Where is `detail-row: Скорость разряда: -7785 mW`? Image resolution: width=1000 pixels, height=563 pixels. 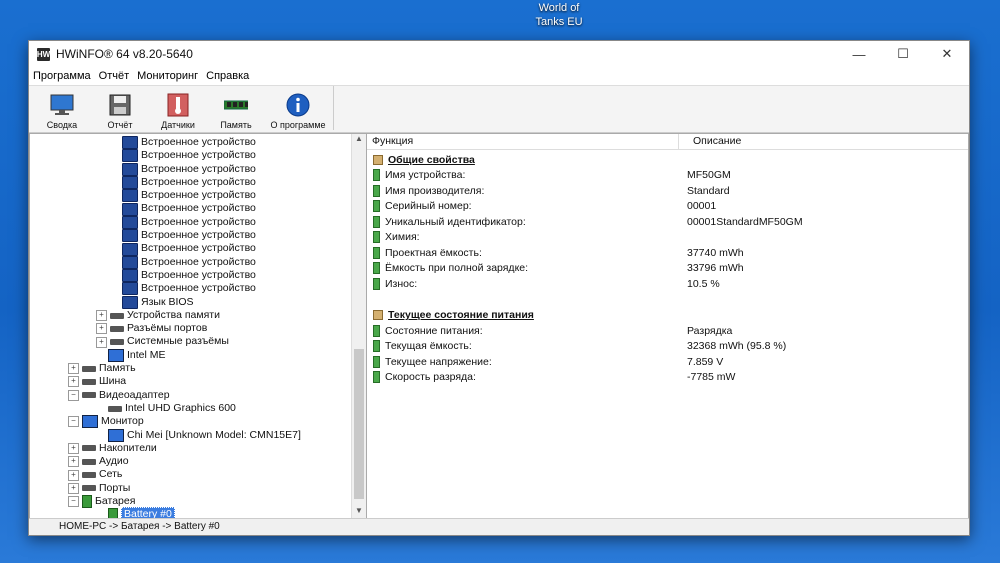 detail-row: Скорость разряда: -7785 mW is located at coordinates (667, 378).